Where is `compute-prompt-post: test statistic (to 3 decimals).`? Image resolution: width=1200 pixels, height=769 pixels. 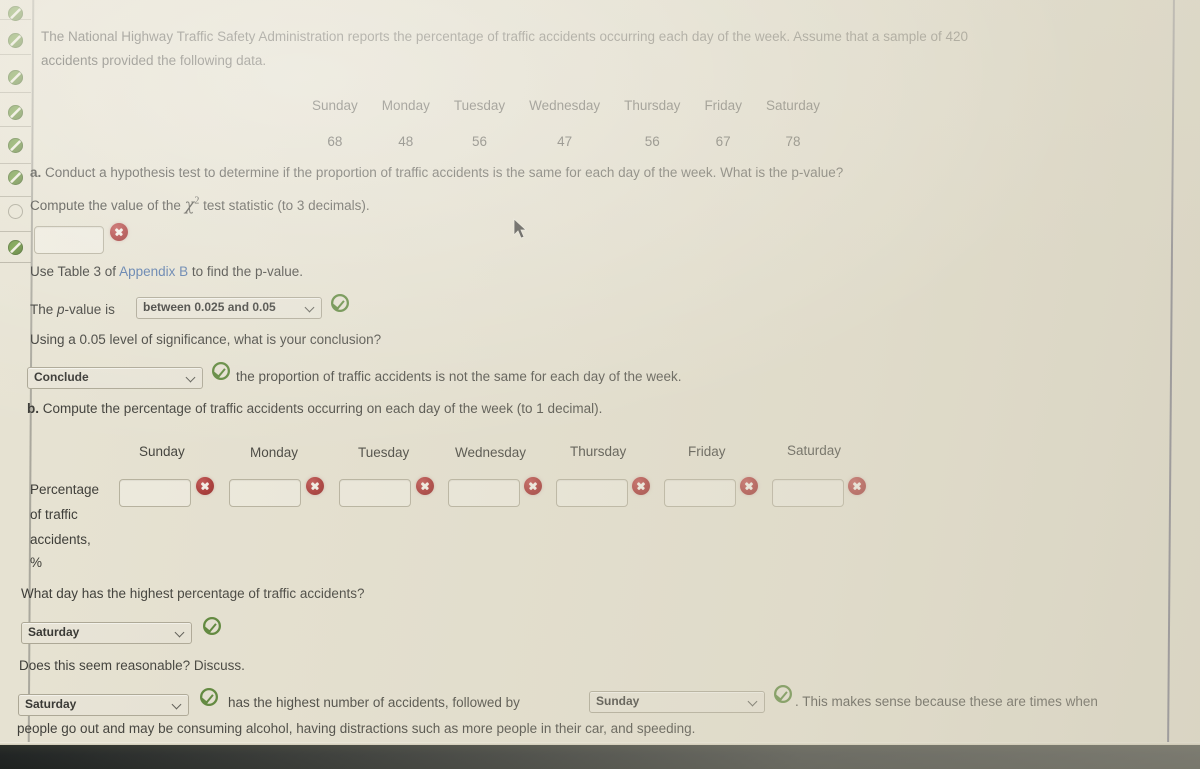
compute-prompt-post: test statistic (to 3 decimals). is located at coordinates (286, 205).